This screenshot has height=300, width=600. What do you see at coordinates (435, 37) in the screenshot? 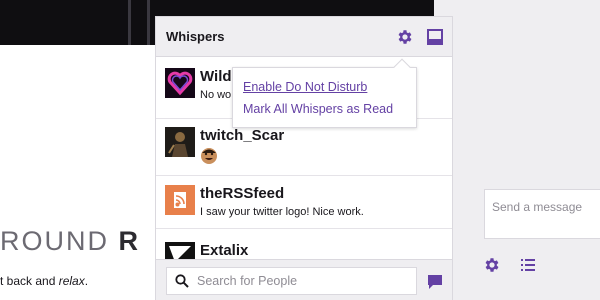
I see `popout-window-icon` at bounding box center [435, 37].